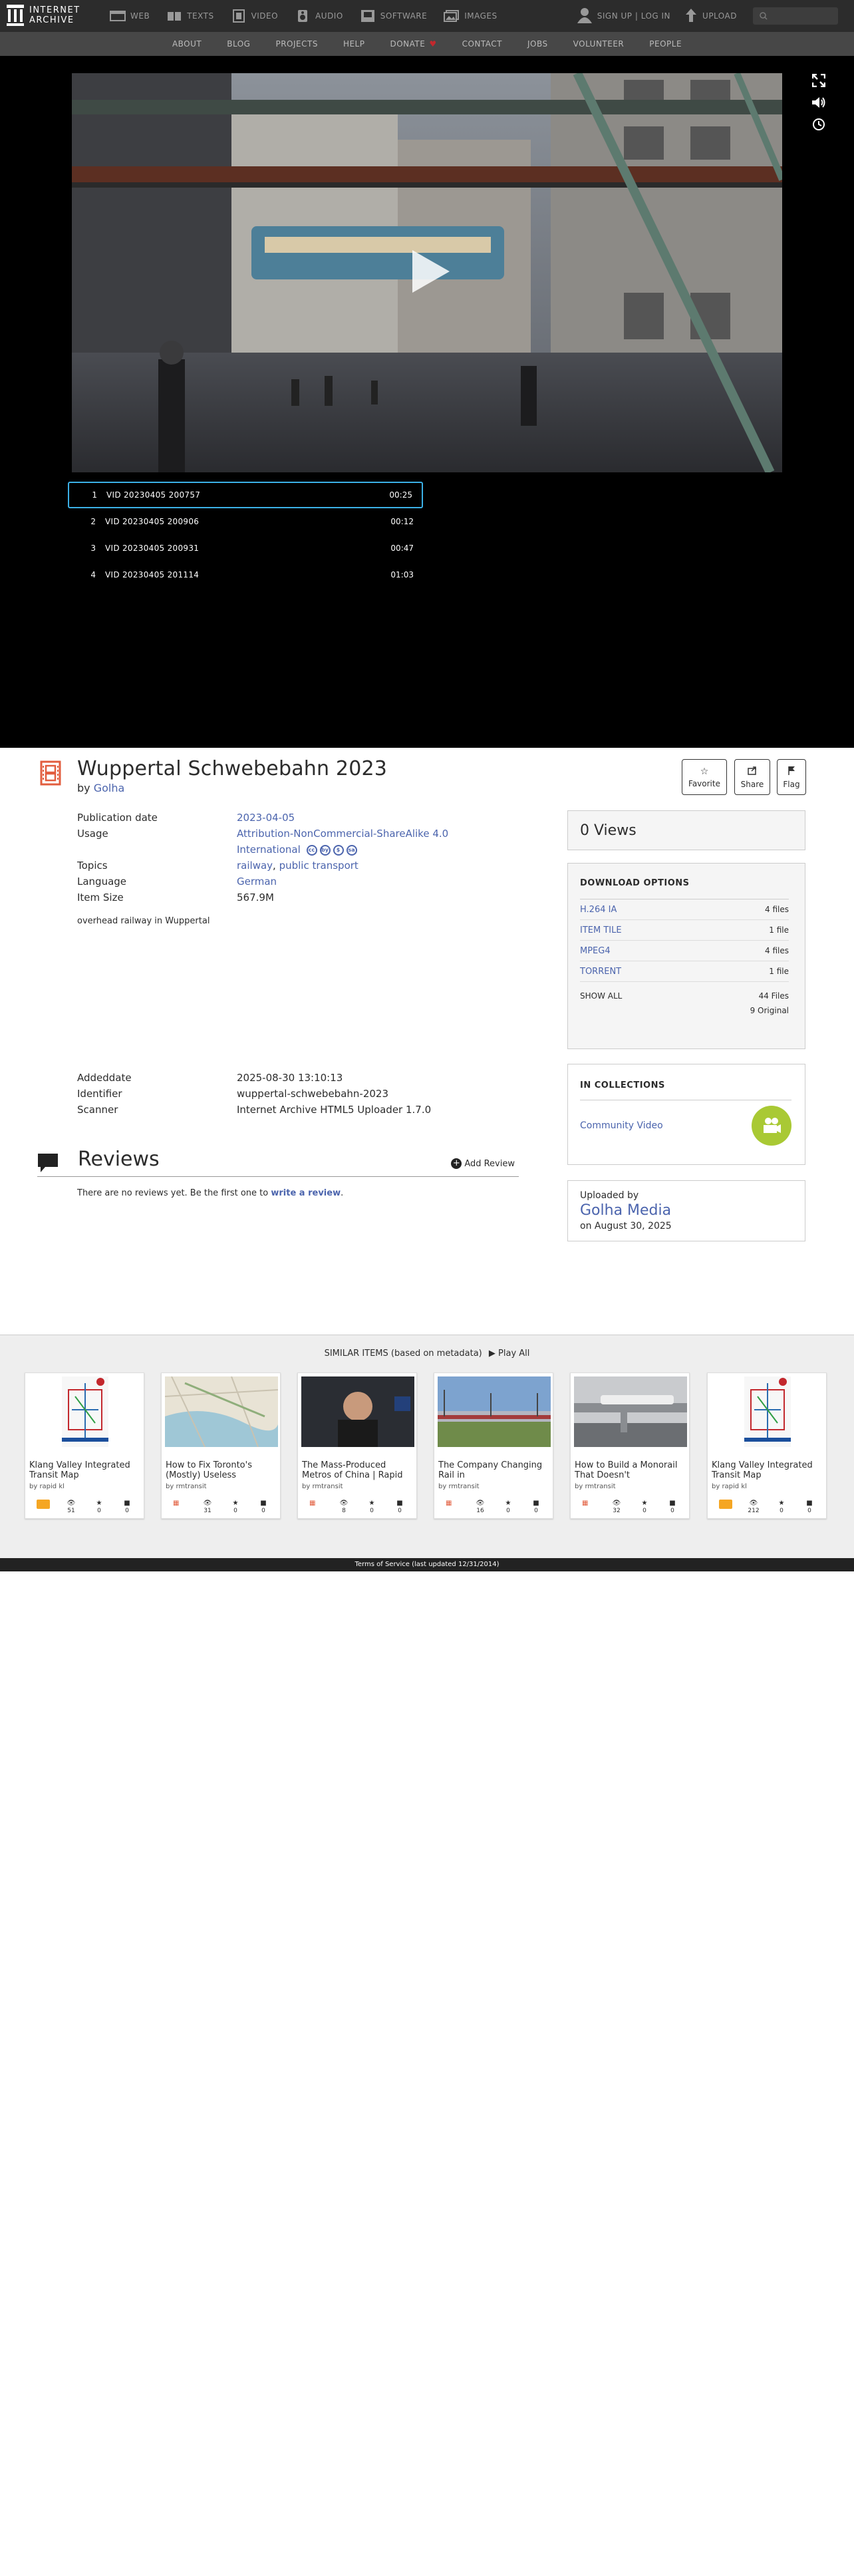 The image size is (854, 2576). Describe the element at coordinates (372, 1511) in the screenshot. I see `card-favs: 0` at that location.